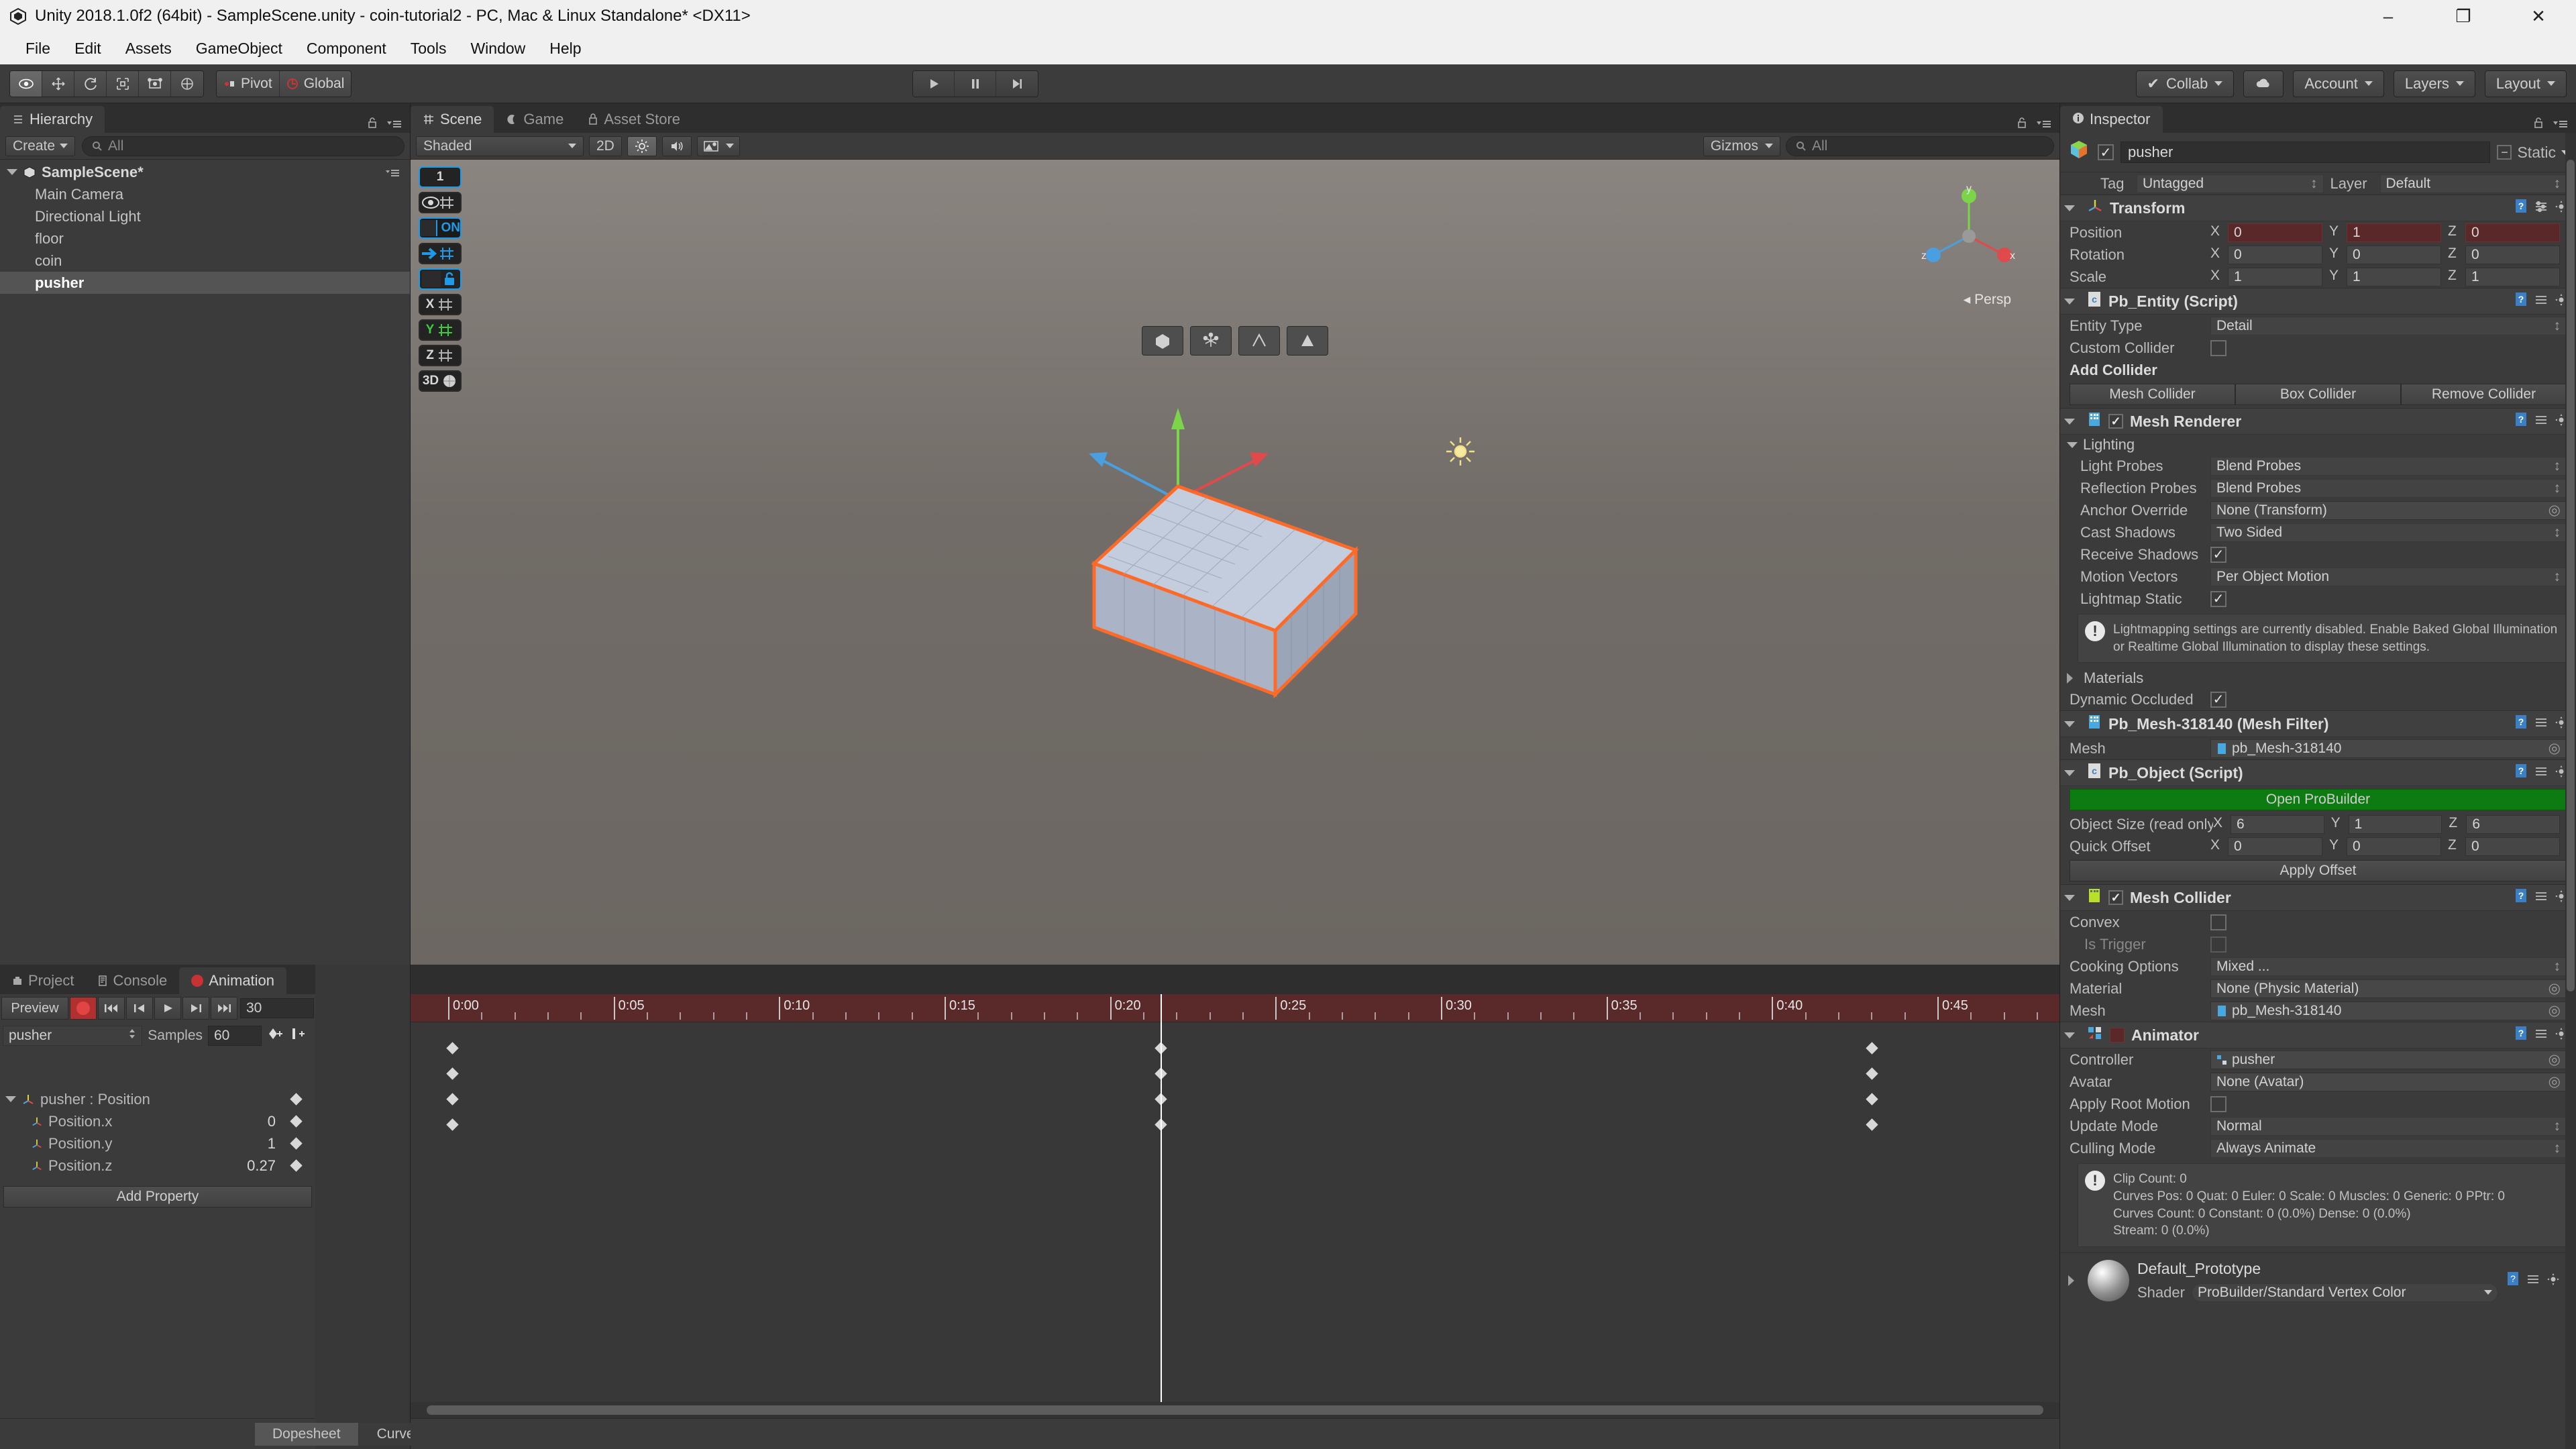 This screenshot has width=2576, height=1449. What do you see at coordinates (2115, 898) in the screenshot?
I see `mesh-collider-enabled-checkbox: ✓` at bounding box center [2115, 898].